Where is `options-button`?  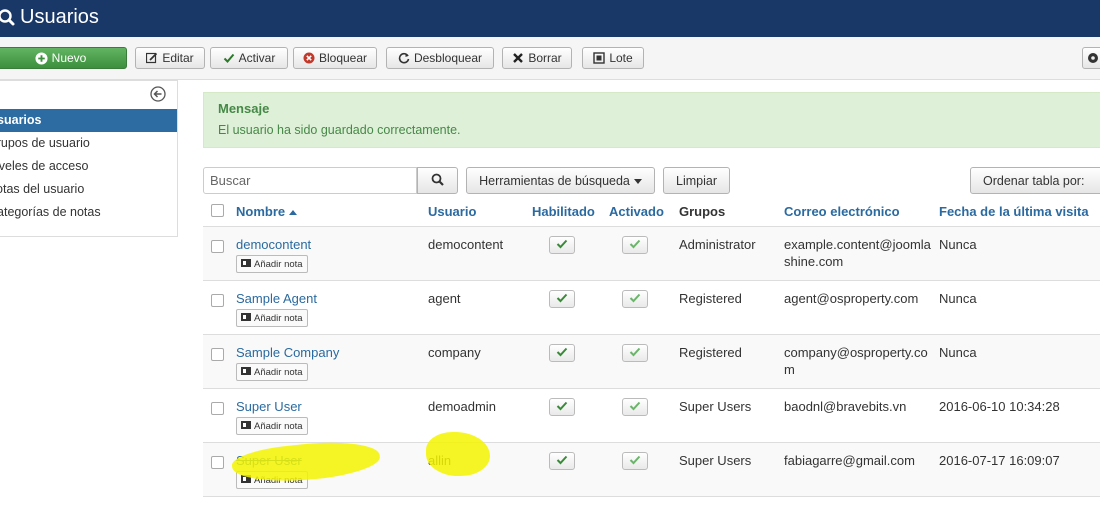 options-button is located at coordinates (1091, 58).